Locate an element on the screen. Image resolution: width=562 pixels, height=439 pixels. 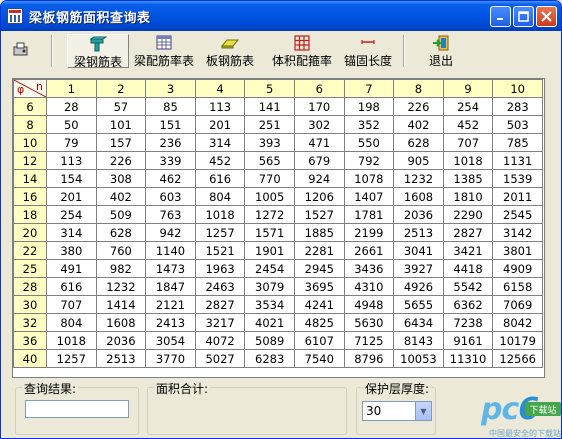
table-cell: 628 is located at coordinates (418, 142).